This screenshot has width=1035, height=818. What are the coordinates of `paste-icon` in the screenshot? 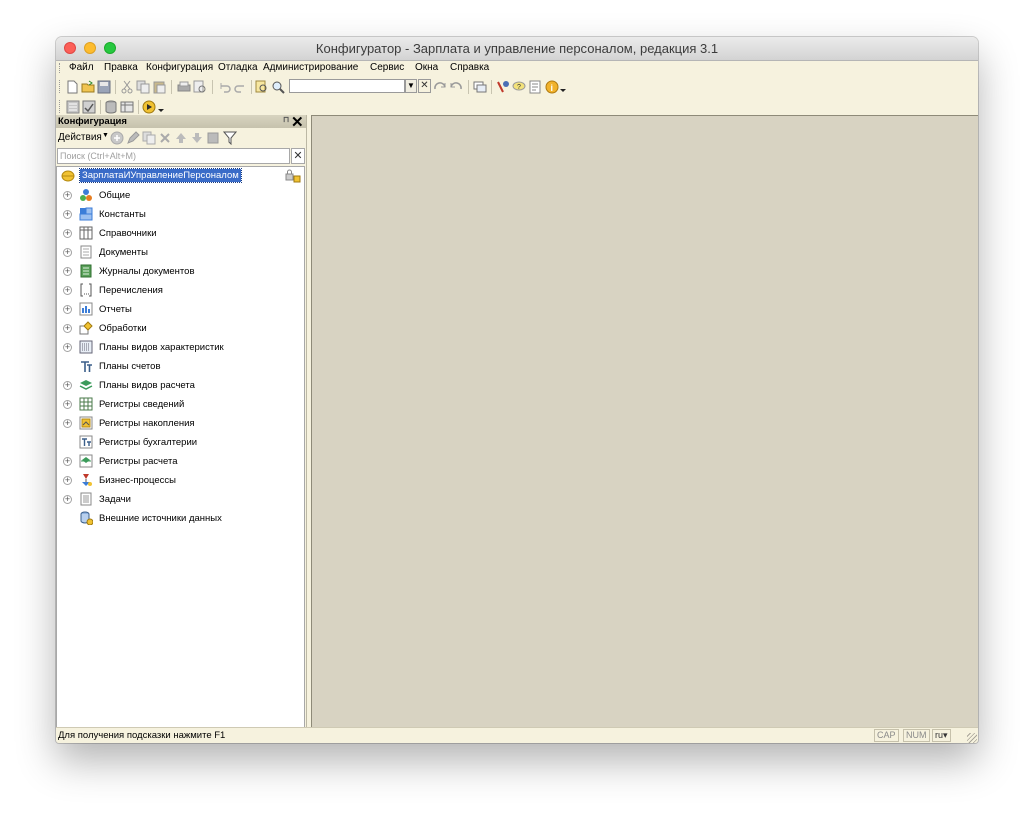 It's located at (159, 87).